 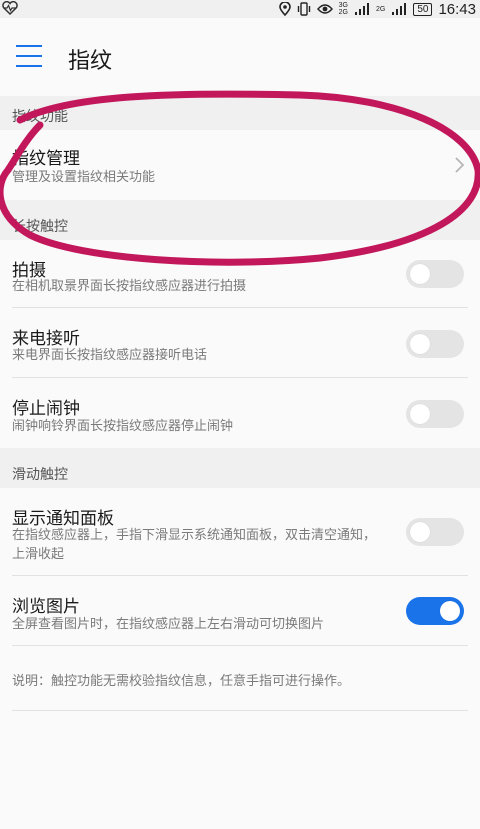 I want to click on row-answer-call: 来电接听 来电界面长按指纹感应器接听电话, so click(x=240, y=343).